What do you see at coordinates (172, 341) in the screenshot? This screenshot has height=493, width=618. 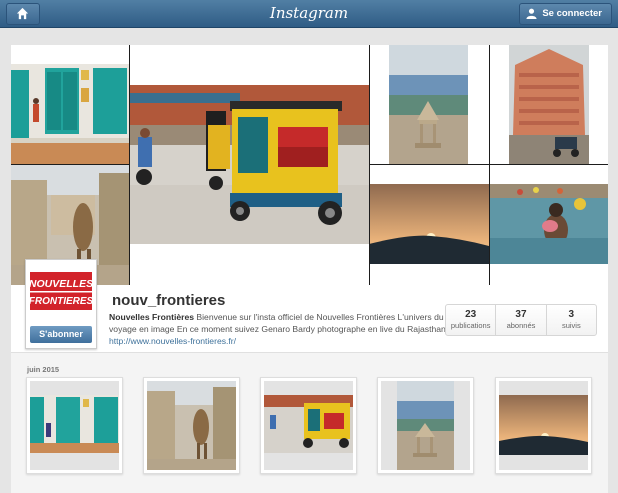 I see `bio-website-link: http://www.nouvelles-frontieres.fr/` at bounding box center [172, 341].